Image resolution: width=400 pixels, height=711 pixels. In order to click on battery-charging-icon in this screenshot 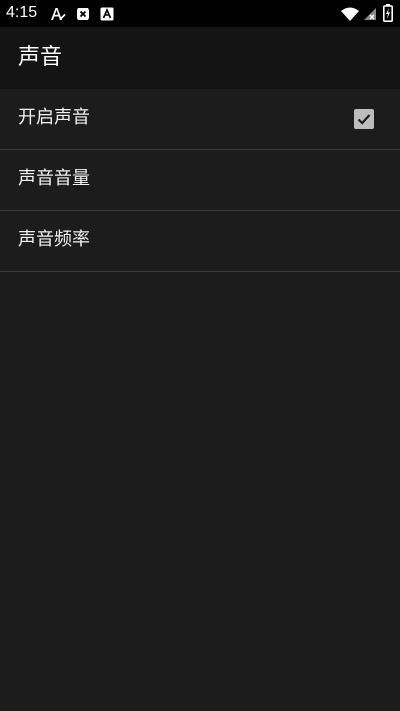, I will do `click(388, 13)`.